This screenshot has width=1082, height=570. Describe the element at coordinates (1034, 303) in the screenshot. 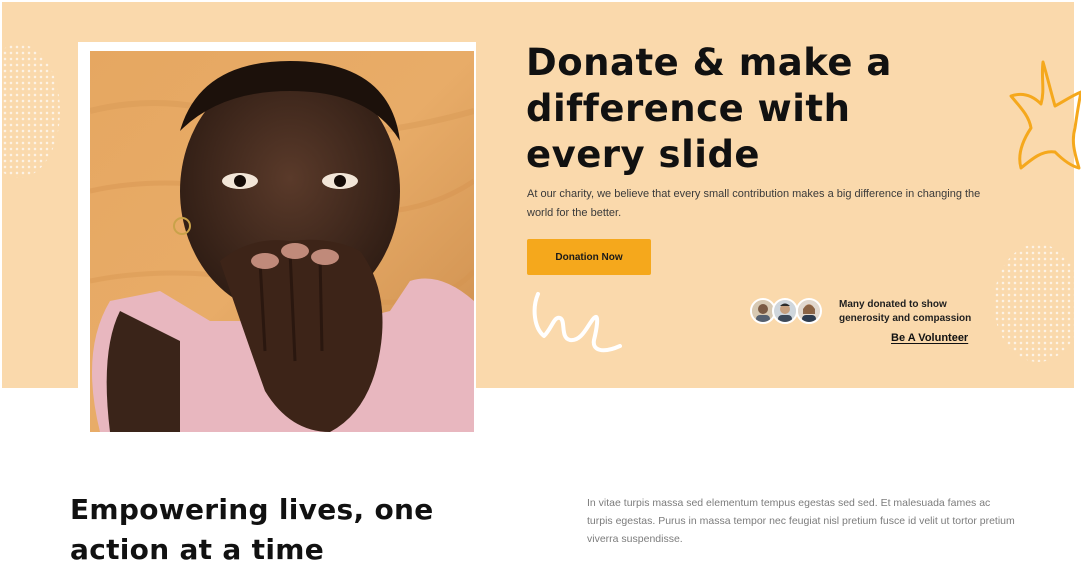

I see `dot-pattern-right` at that location.